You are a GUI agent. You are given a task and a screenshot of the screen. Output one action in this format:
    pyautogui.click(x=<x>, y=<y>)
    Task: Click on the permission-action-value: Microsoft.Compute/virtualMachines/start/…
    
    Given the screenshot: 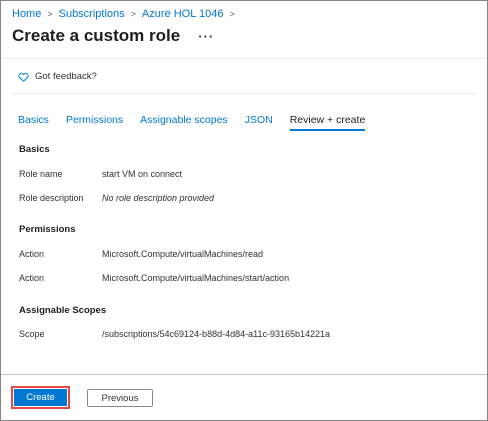 What is the action you would take?
    pyautogui.click(x=196, y=278)
    